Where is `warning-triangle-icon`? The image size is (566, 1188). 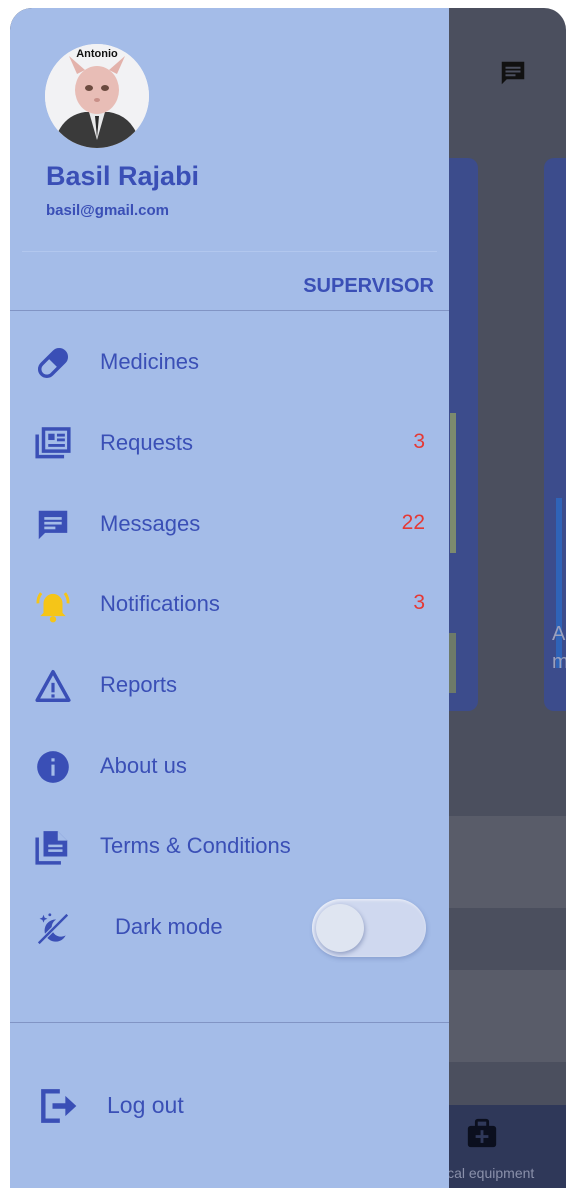
warning-triangle-icon is located at coordinates (53, 686).